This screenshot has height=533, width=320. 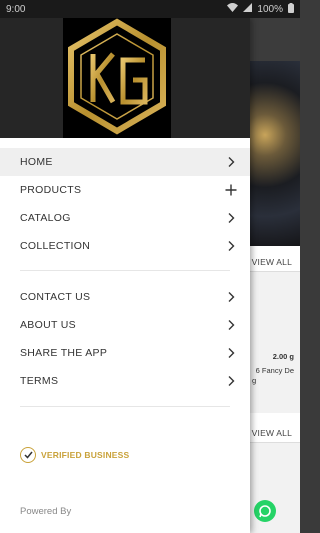 I want to click on battery-icon, so click(x=291, y=9).